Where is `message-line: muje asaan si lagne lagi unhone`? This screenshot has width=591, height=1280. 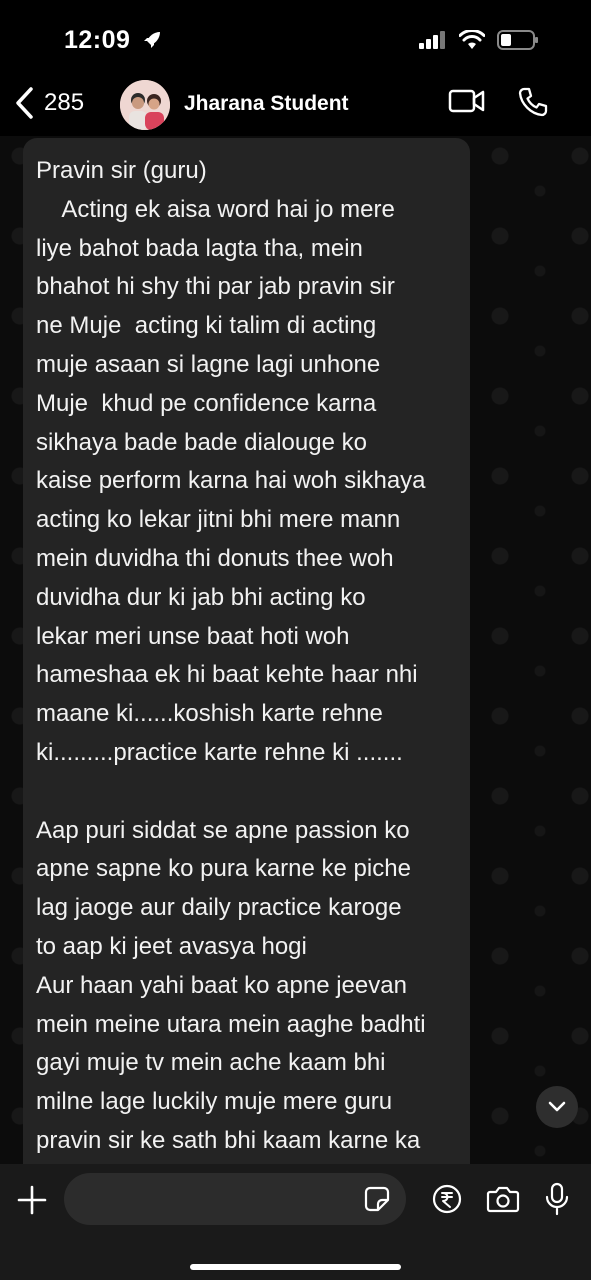
message-line: muje asaan si lagne lagi unhone is located at coordinates (208, 364).